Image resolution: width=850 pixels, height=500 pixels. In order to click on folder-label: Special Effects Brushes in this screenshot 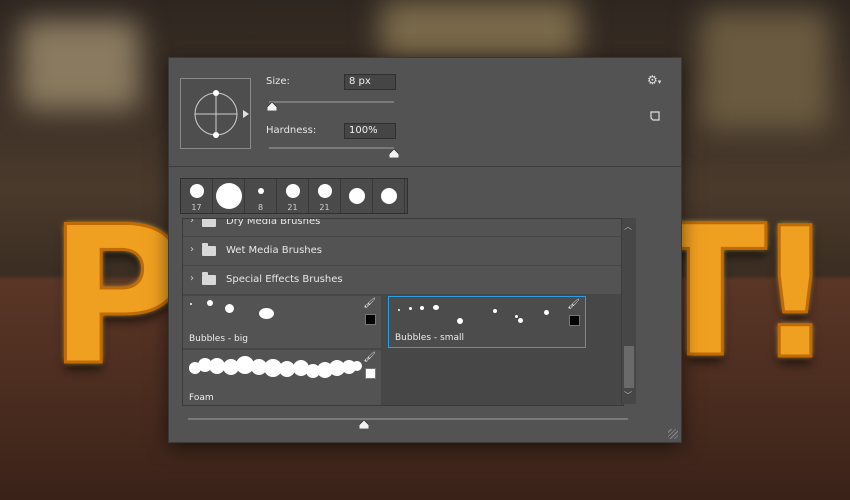, I will do `click(284, 279)`.